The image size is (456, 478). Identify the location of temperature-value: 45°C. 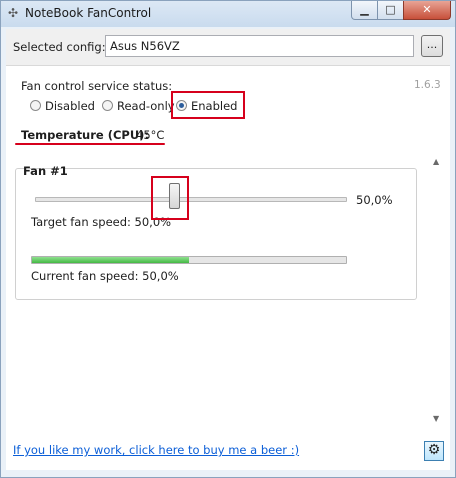
(150, 135).